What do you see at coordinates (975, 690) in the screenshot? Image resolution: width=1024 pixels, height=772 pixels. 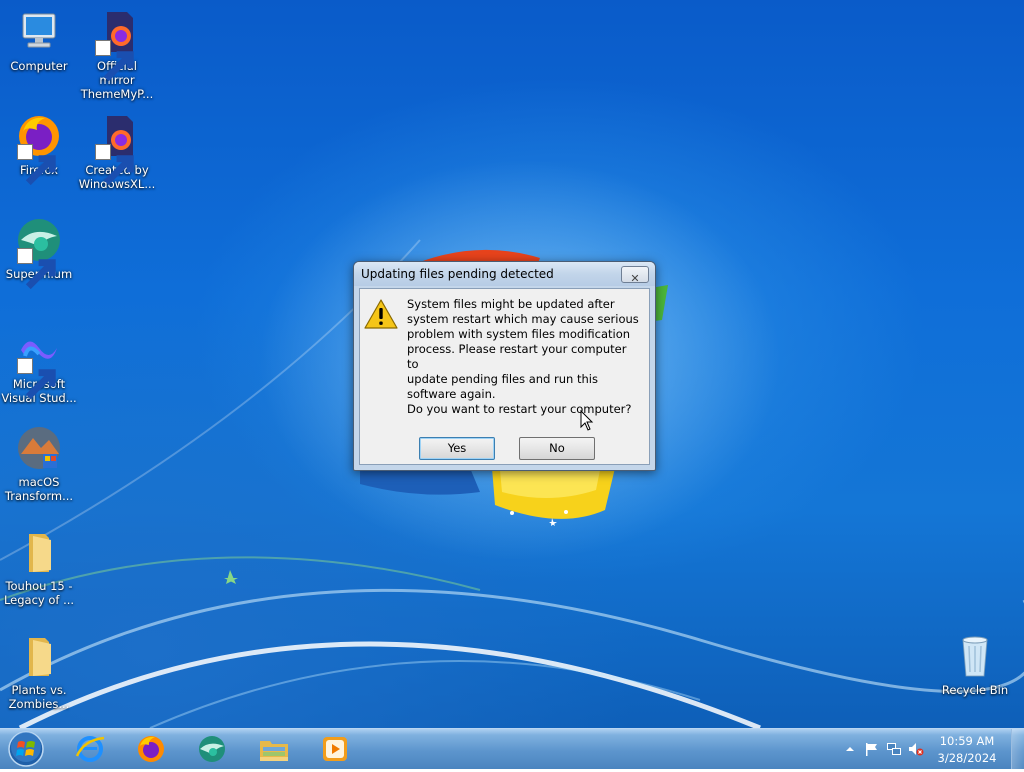 I see `desktop-icon-label: Recycle Bin` at bounding box center [975, 690].